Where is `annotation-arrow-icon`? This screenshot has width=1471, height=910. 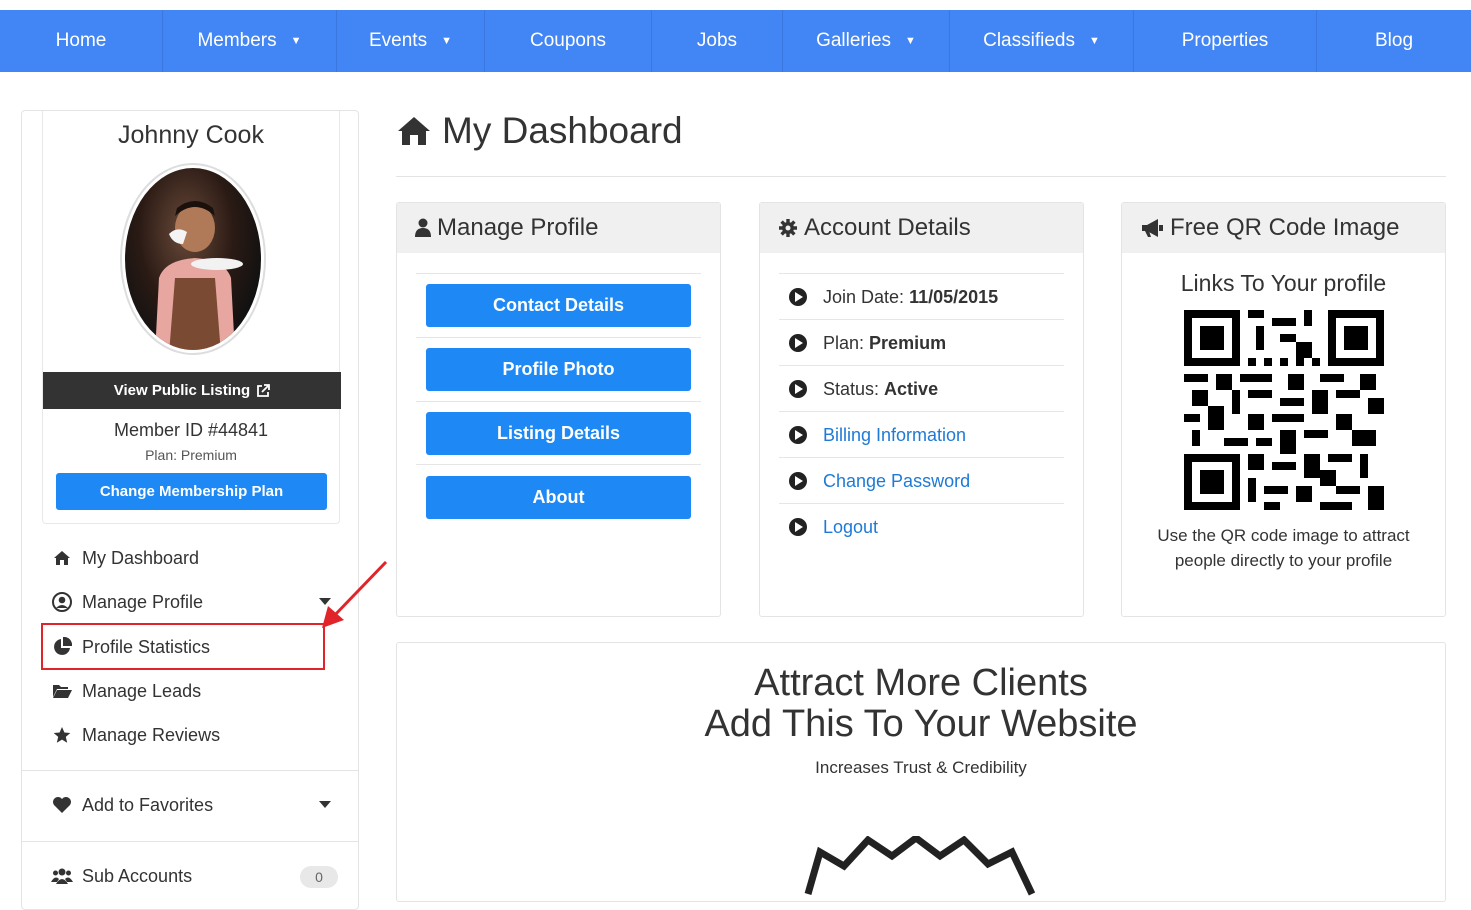 annotation-arrow-icon is located at coordinates (355, 594).